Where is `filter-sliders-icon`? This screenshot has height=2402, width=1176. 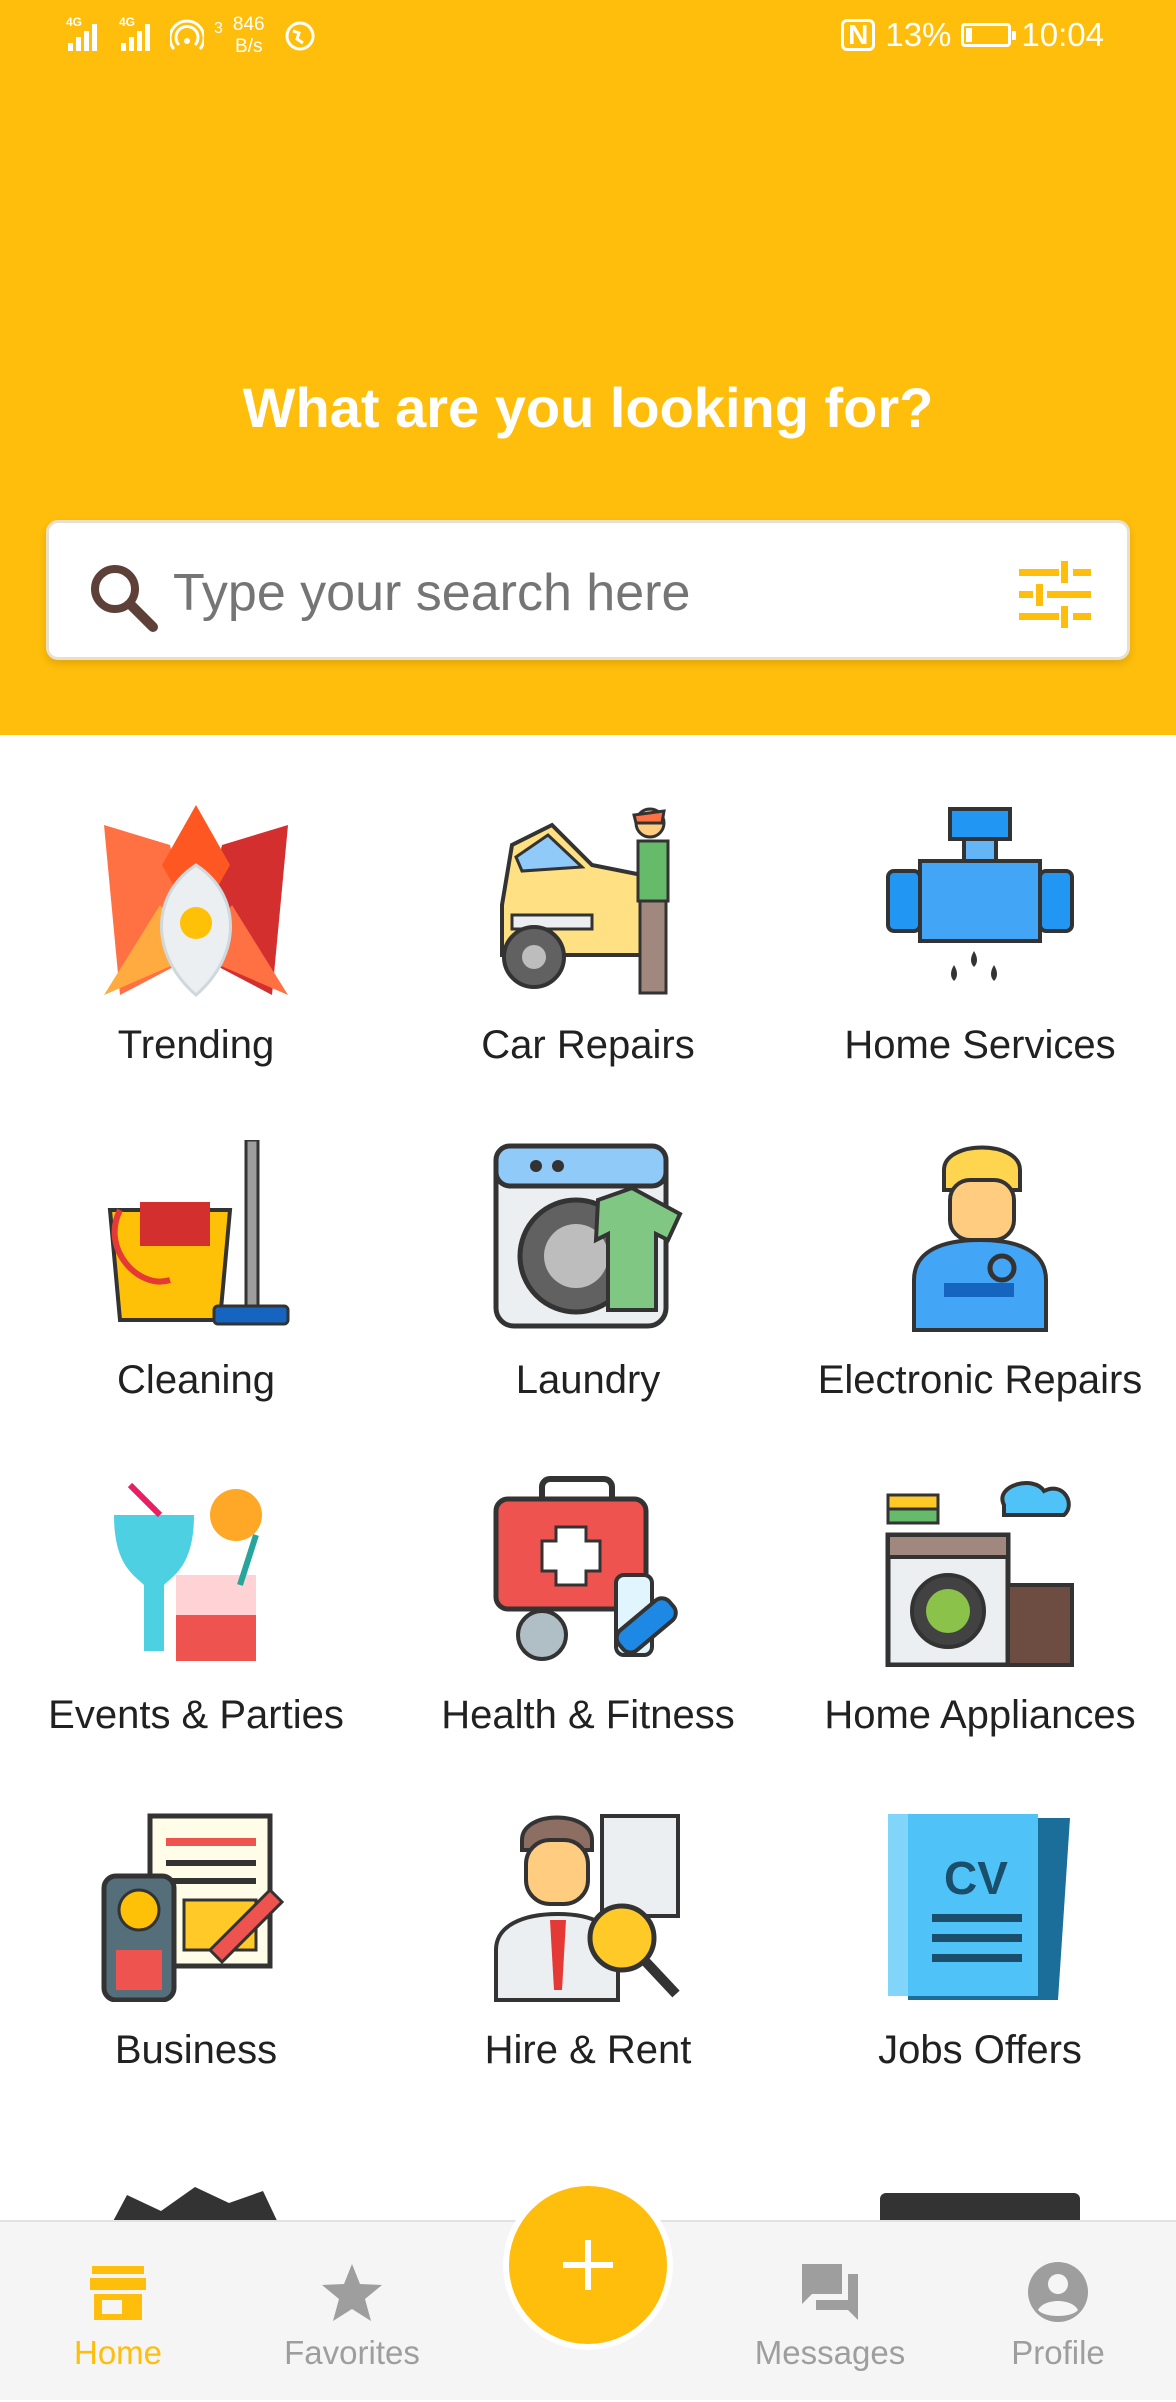 filter-sliders-icon is located at coordinates (1055, 595).